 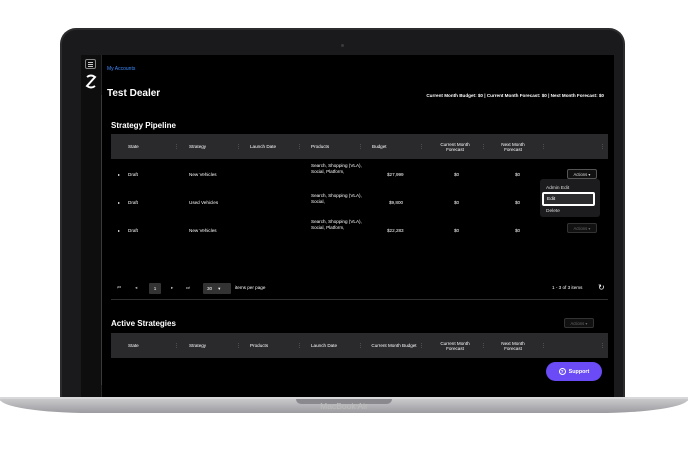 What do you see at coordinates (336, 199) in the screenshot?
I see `row-products: Search, Shopping (VLA), Social,` at bounding box center [336, 199].